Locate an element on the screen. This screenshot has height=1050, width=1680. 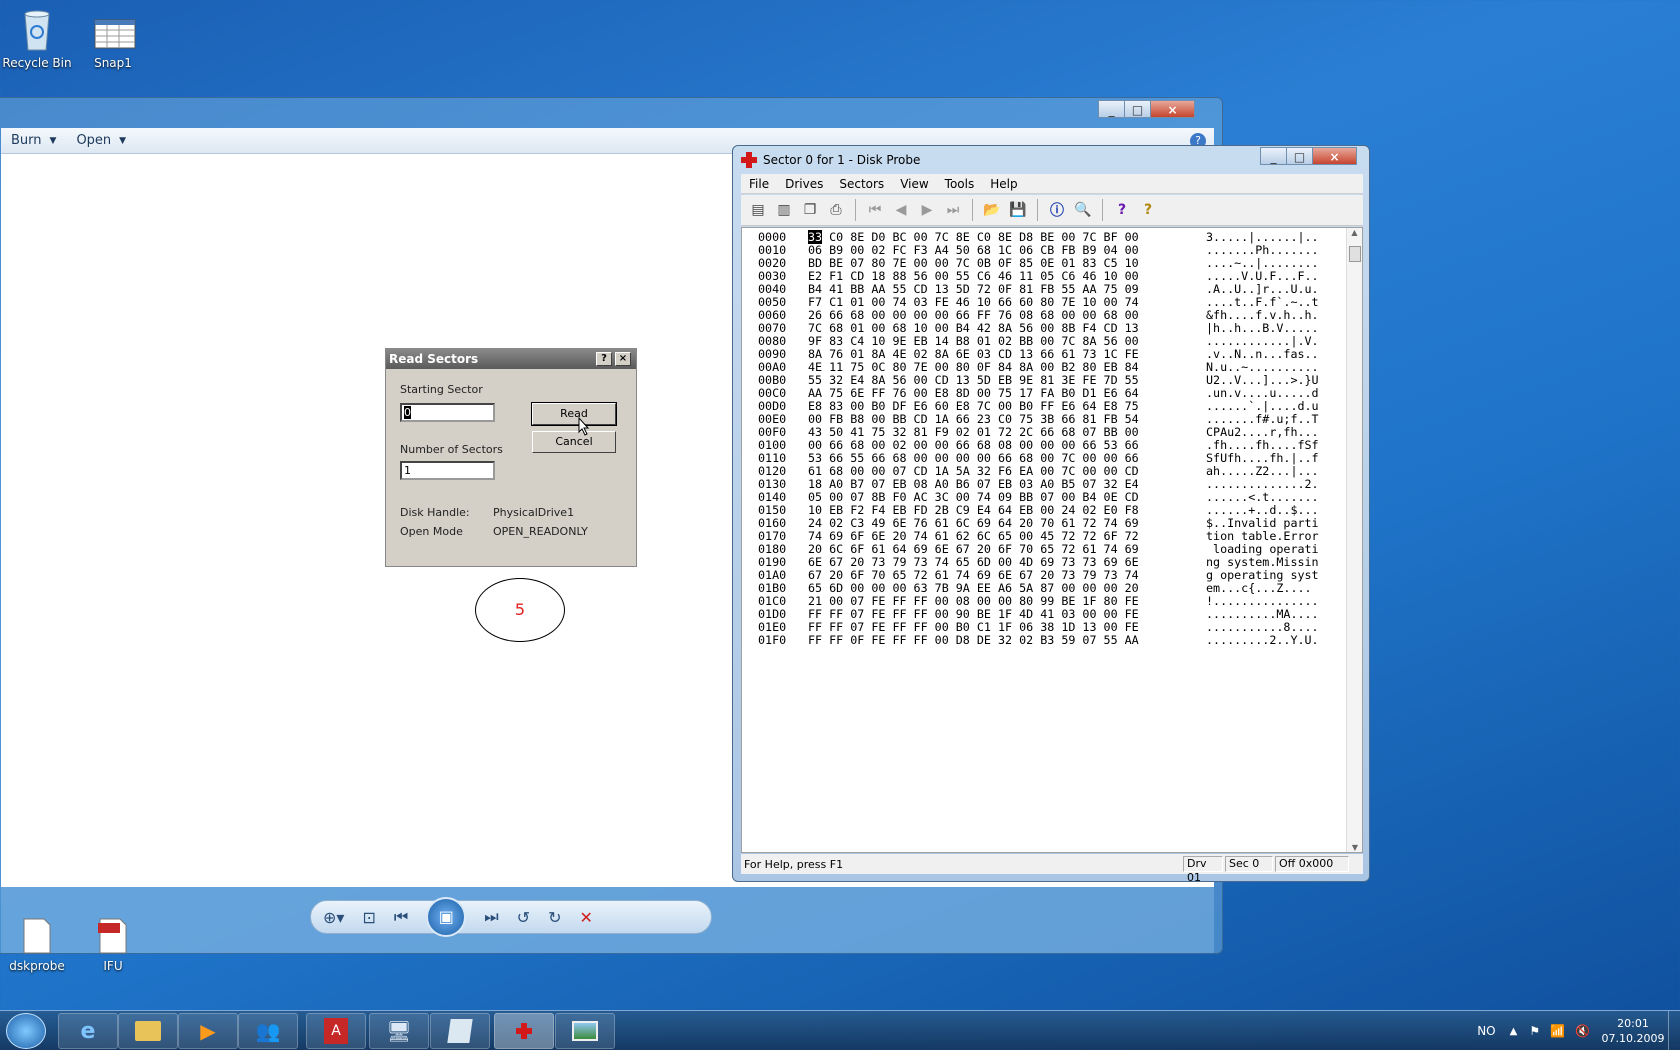
disk-probe-app-icon is located at coordinates (524, 1031).